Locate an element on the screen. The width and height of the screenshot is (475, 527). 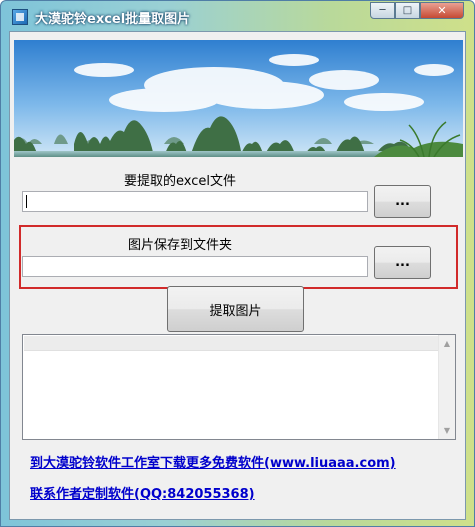
extract-images-button: 提取图片 is located at coordinates (235, 309).